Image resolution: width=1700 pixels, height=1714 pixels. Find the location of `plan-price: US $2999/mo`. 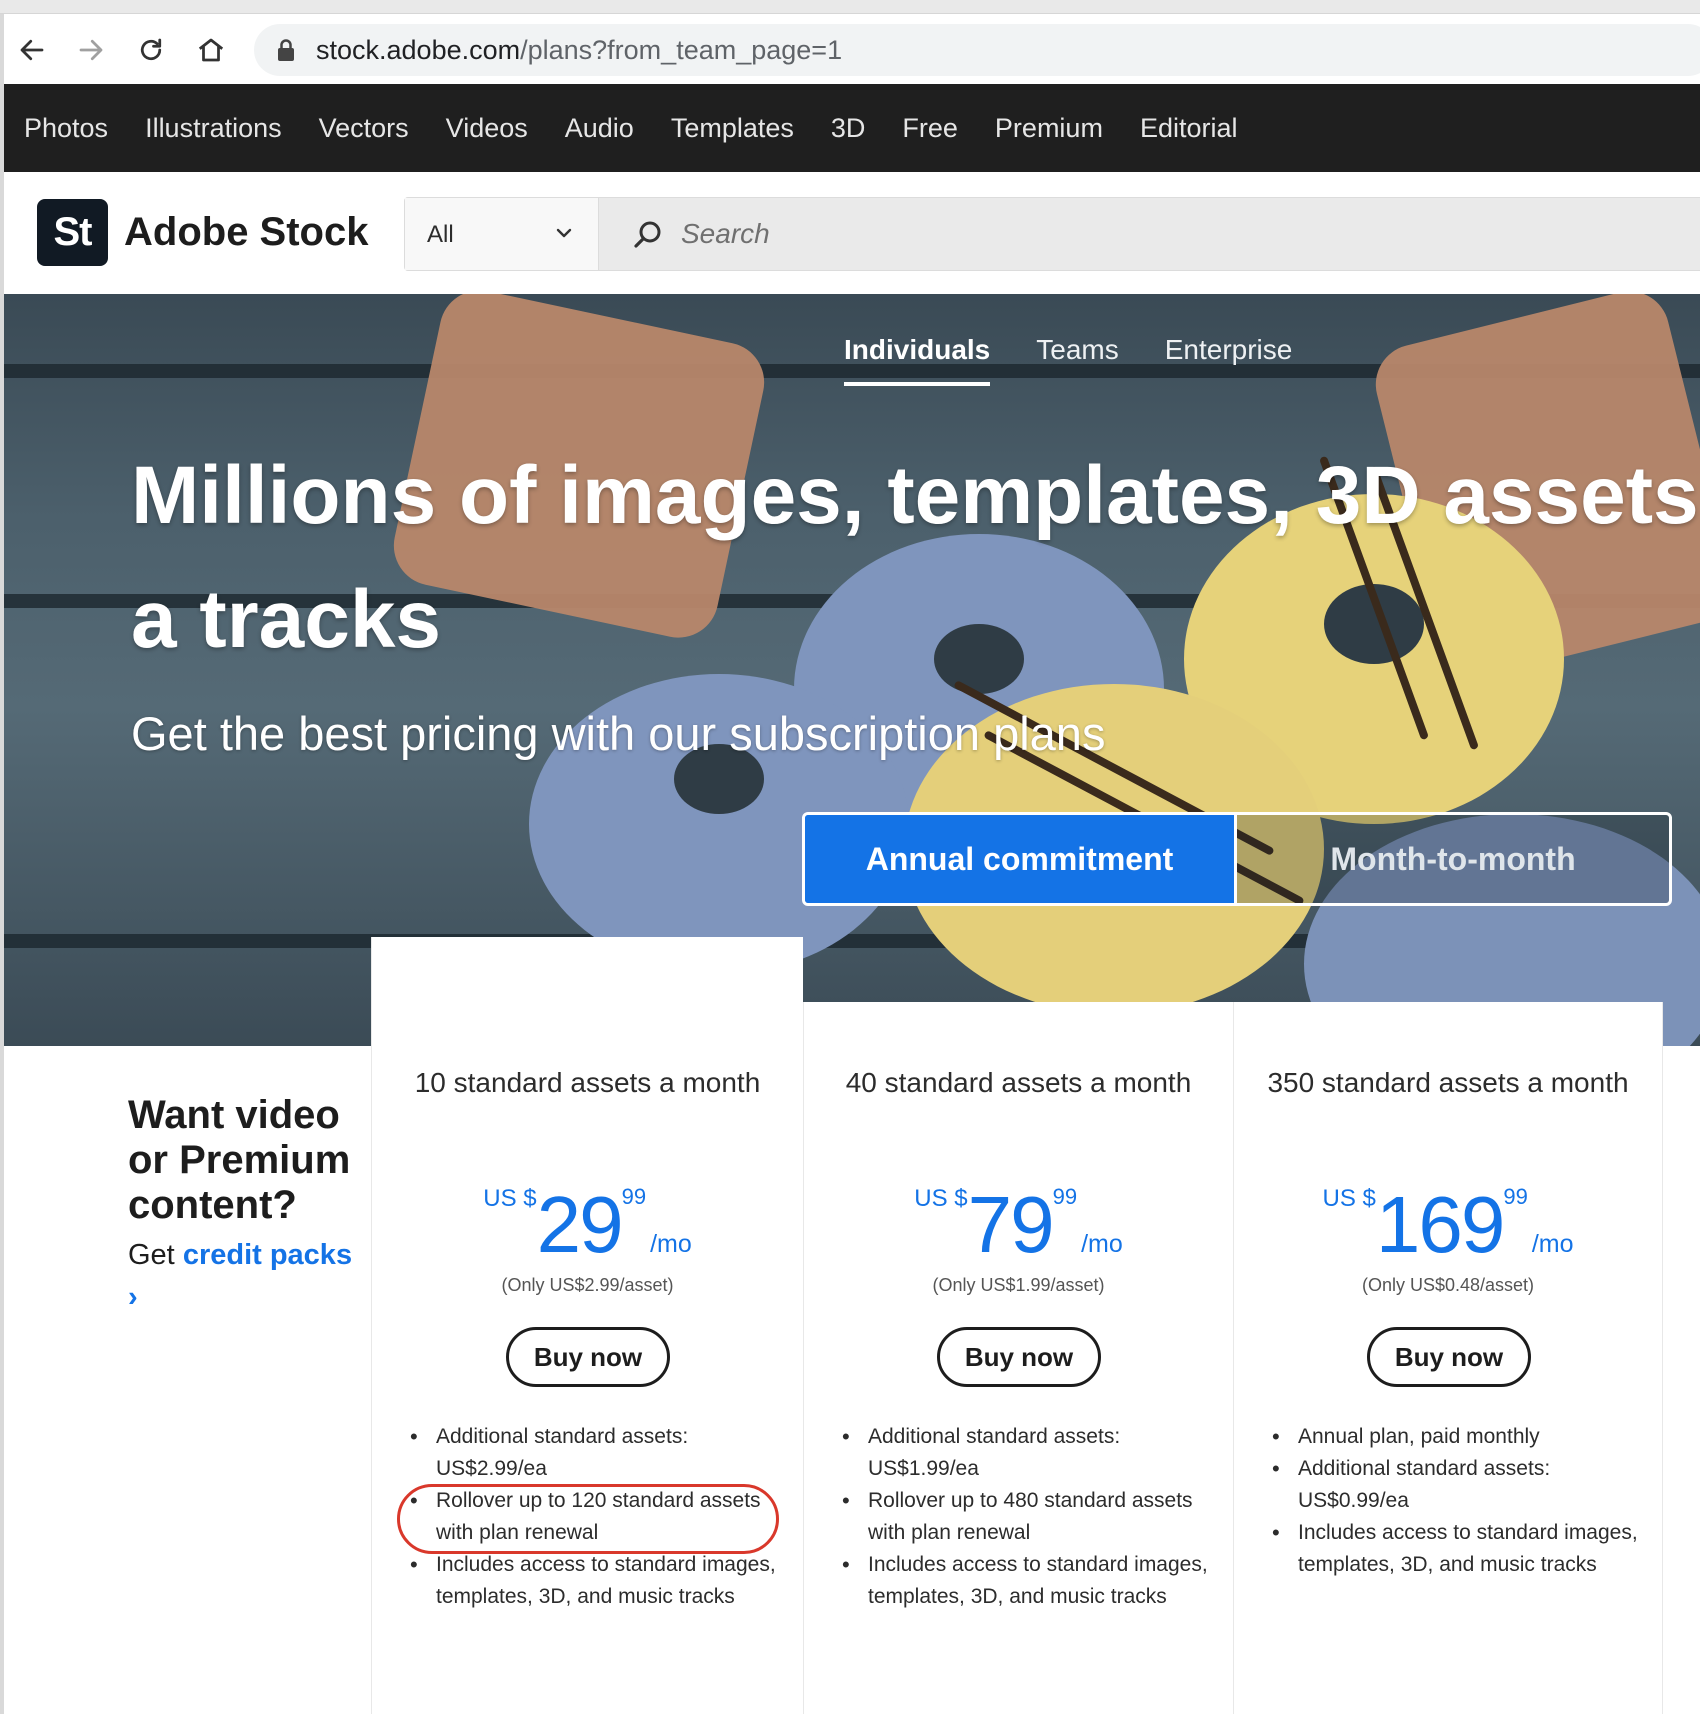

plan-price: US $2999/mo is located at coordinates (587, 1224).